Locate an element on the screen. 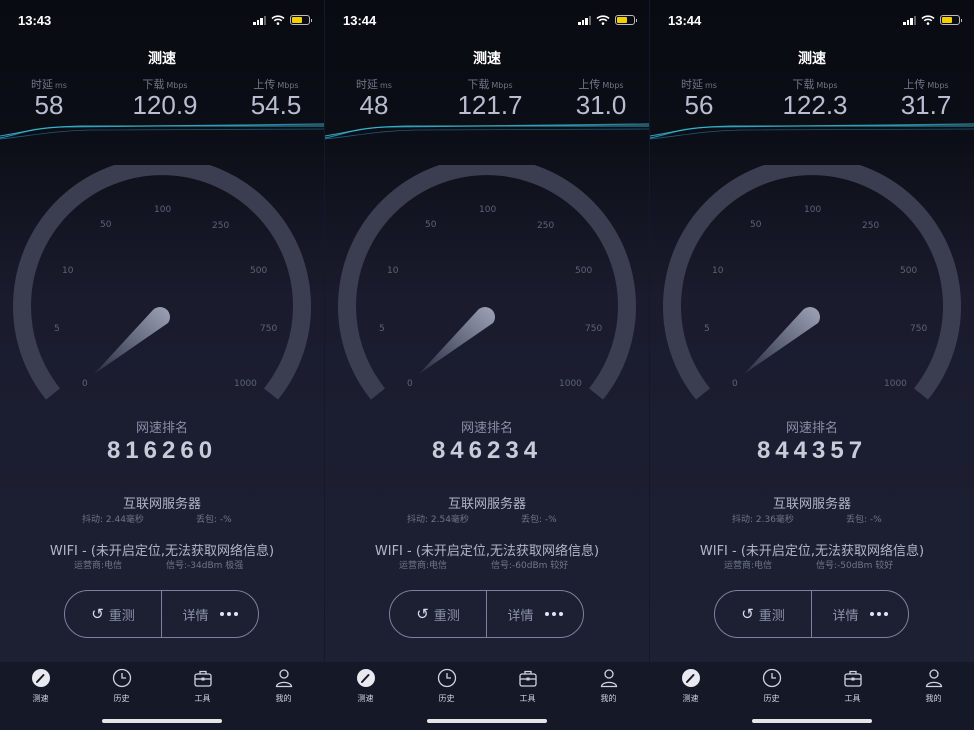  gauge-tick: 10 is located at coordinates (68, 271).